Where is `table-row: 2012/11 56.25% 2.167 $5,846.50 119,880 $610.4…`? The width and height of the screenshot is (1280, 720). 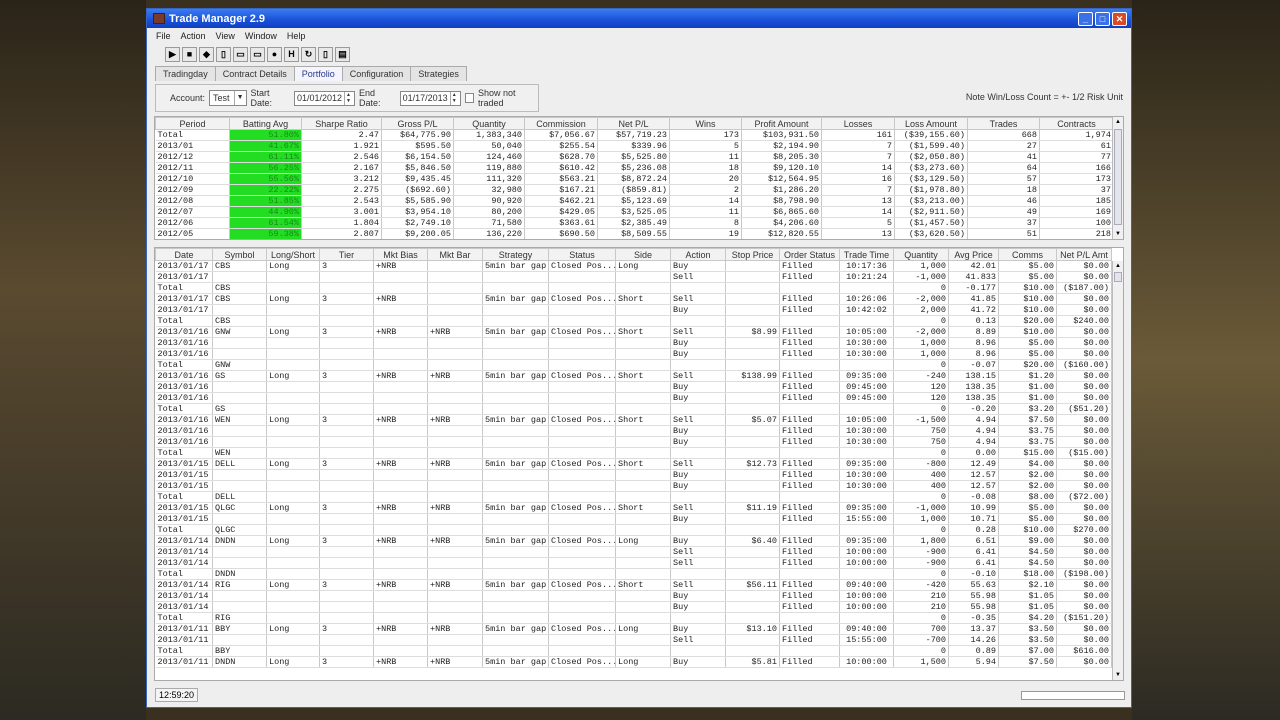
table-row: 2012/11 56.25% 2.167 $5,846.50 119,880 $610.4… is located at coordinates (634, 168).